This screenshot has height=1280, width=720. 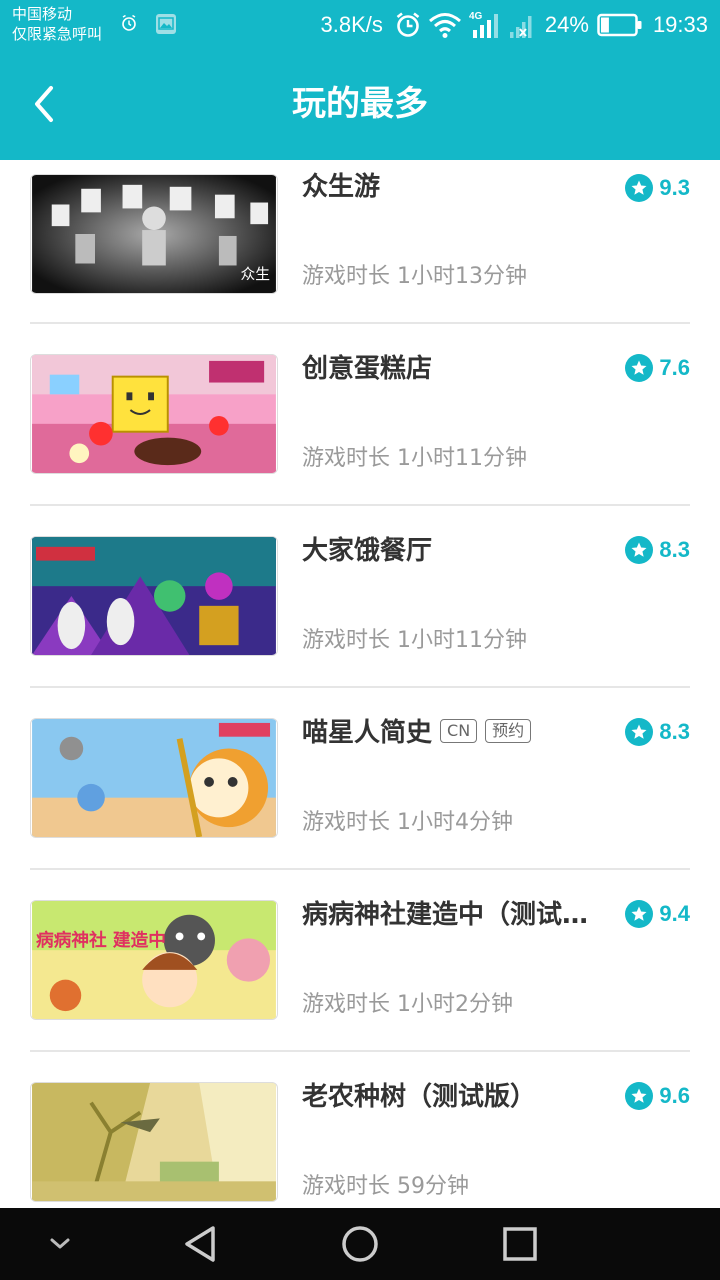 What do you see at coordinates (674, 913) in the screenshot?
I see `rating-score: 9.4` at bounding box center [674, 913].